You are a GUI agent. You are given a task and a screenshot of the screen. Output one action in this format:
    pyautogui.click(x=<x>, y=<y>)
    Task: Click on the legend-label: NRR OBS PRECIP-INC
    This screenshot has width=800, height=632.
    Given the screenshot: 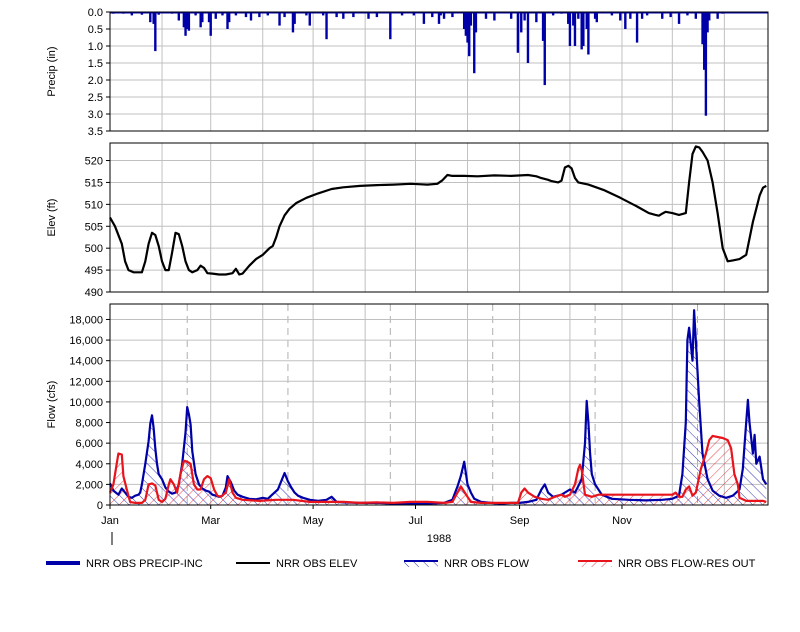 What is the action you would take?
    pyautogui.click(x=144, y=564)
    